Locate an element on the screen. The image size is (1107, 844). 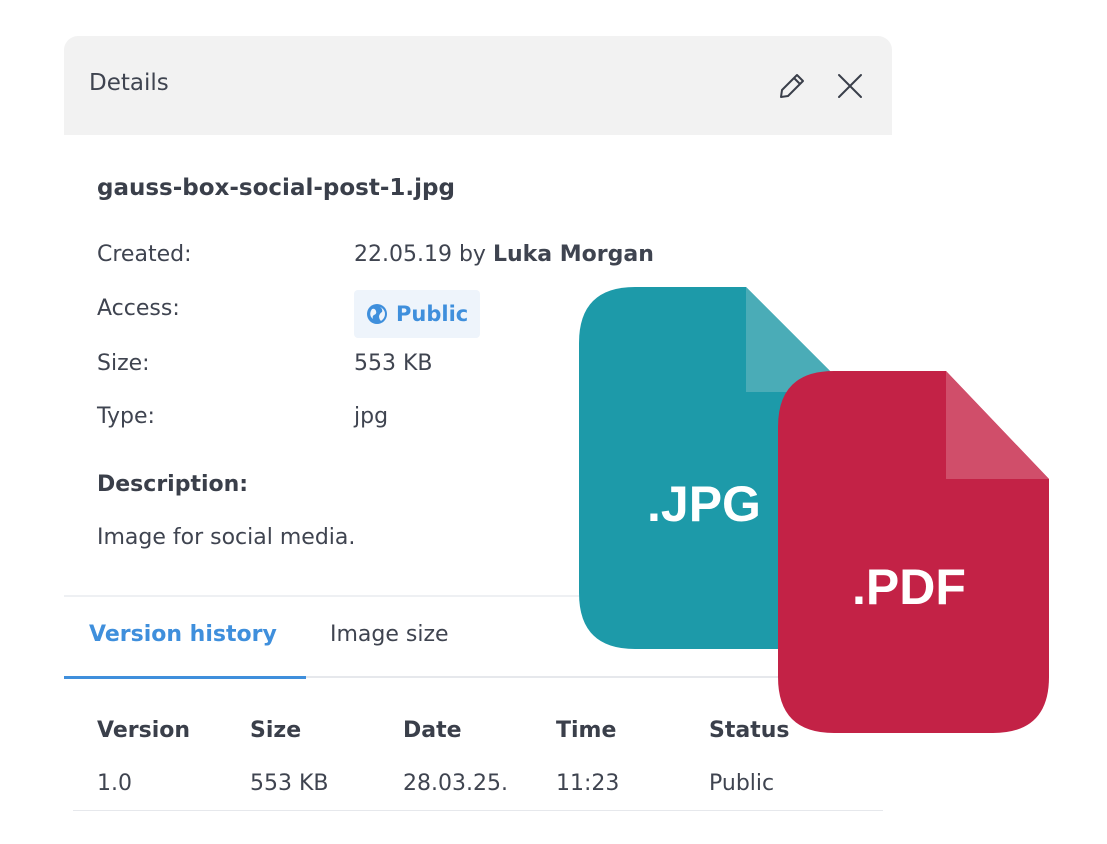
type-value: jpg is located at coordinates (371, 416).